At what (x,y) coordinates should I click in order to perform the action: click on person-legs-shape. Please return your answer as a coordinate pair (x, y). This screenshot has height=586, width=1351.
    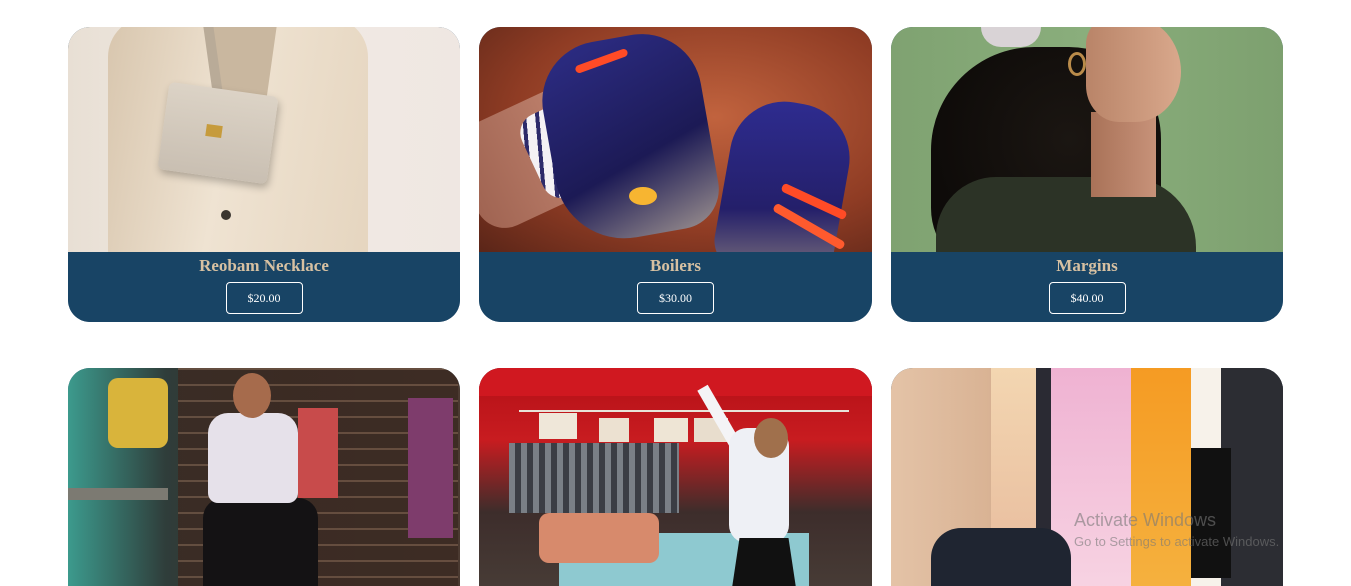
    Looking at the image, I should click on (260, 542).